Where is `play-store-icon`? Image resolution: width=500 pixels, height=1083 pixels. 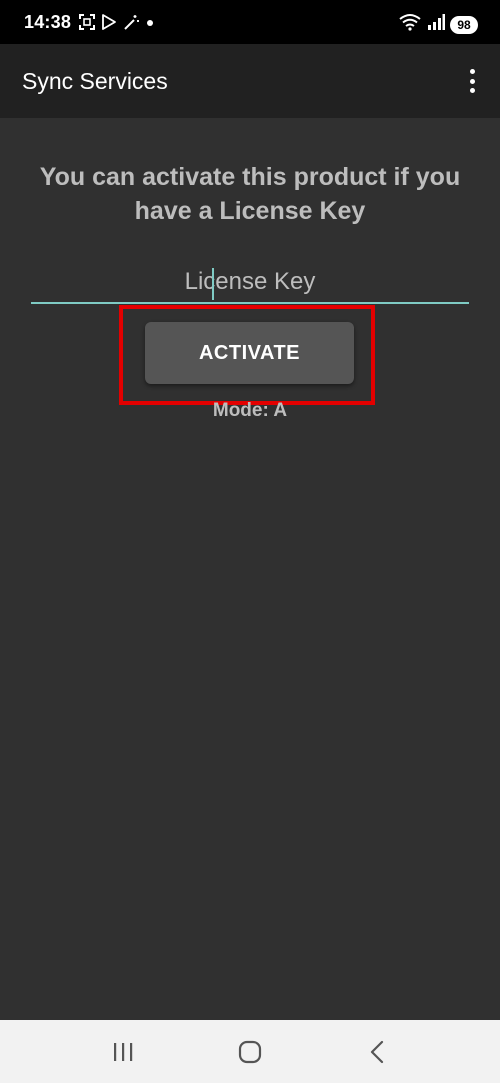 play-store-icon is located at coordinates (109, 22).